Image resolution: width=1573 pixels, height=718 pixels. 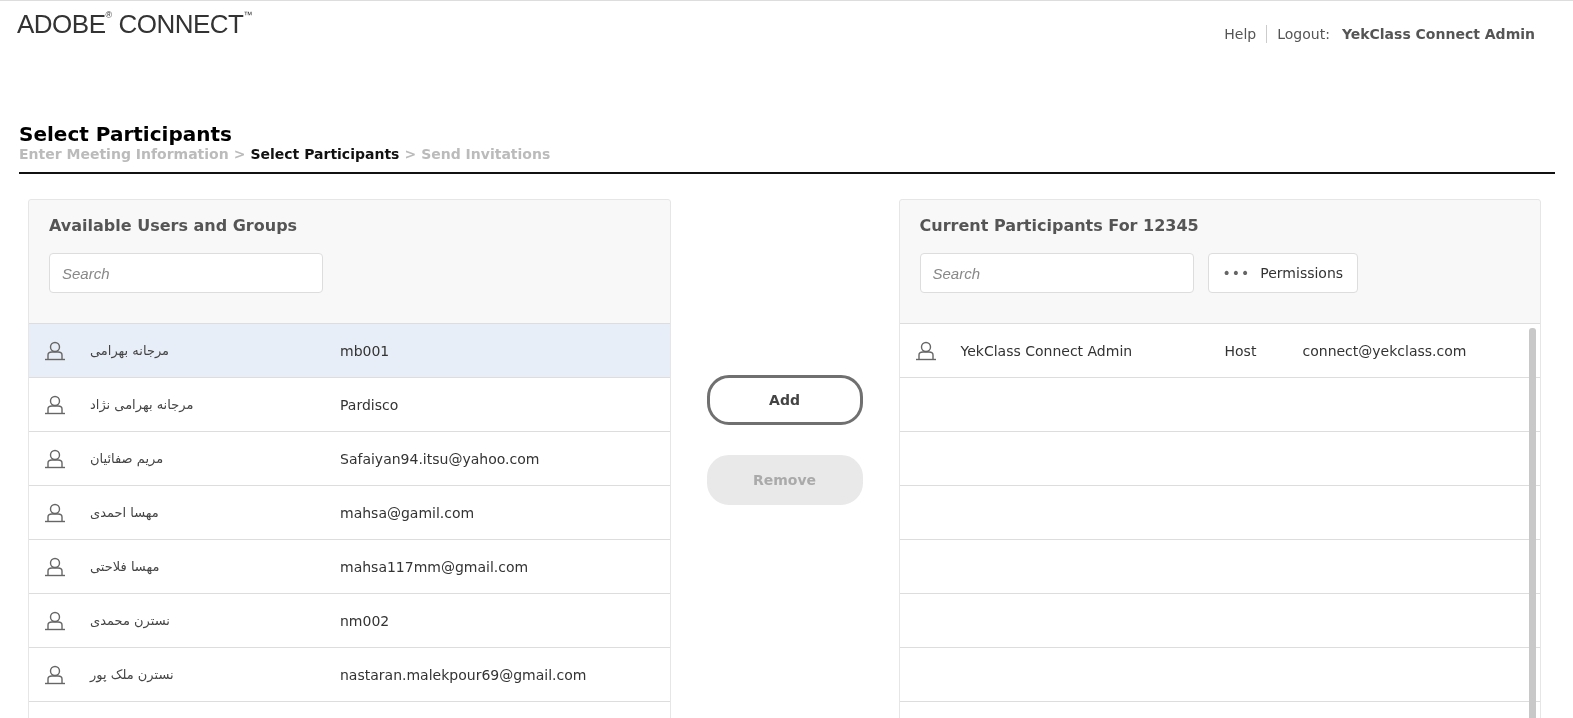 I want to click on action-button: Add, so click(x=784, y=400).